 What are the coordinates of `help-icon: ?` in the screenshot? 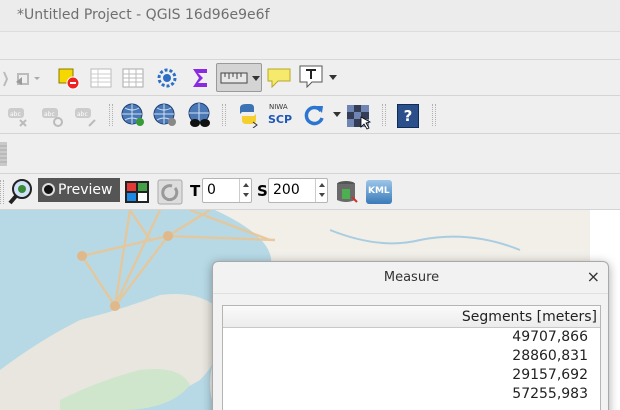 It's located at (408, 116).